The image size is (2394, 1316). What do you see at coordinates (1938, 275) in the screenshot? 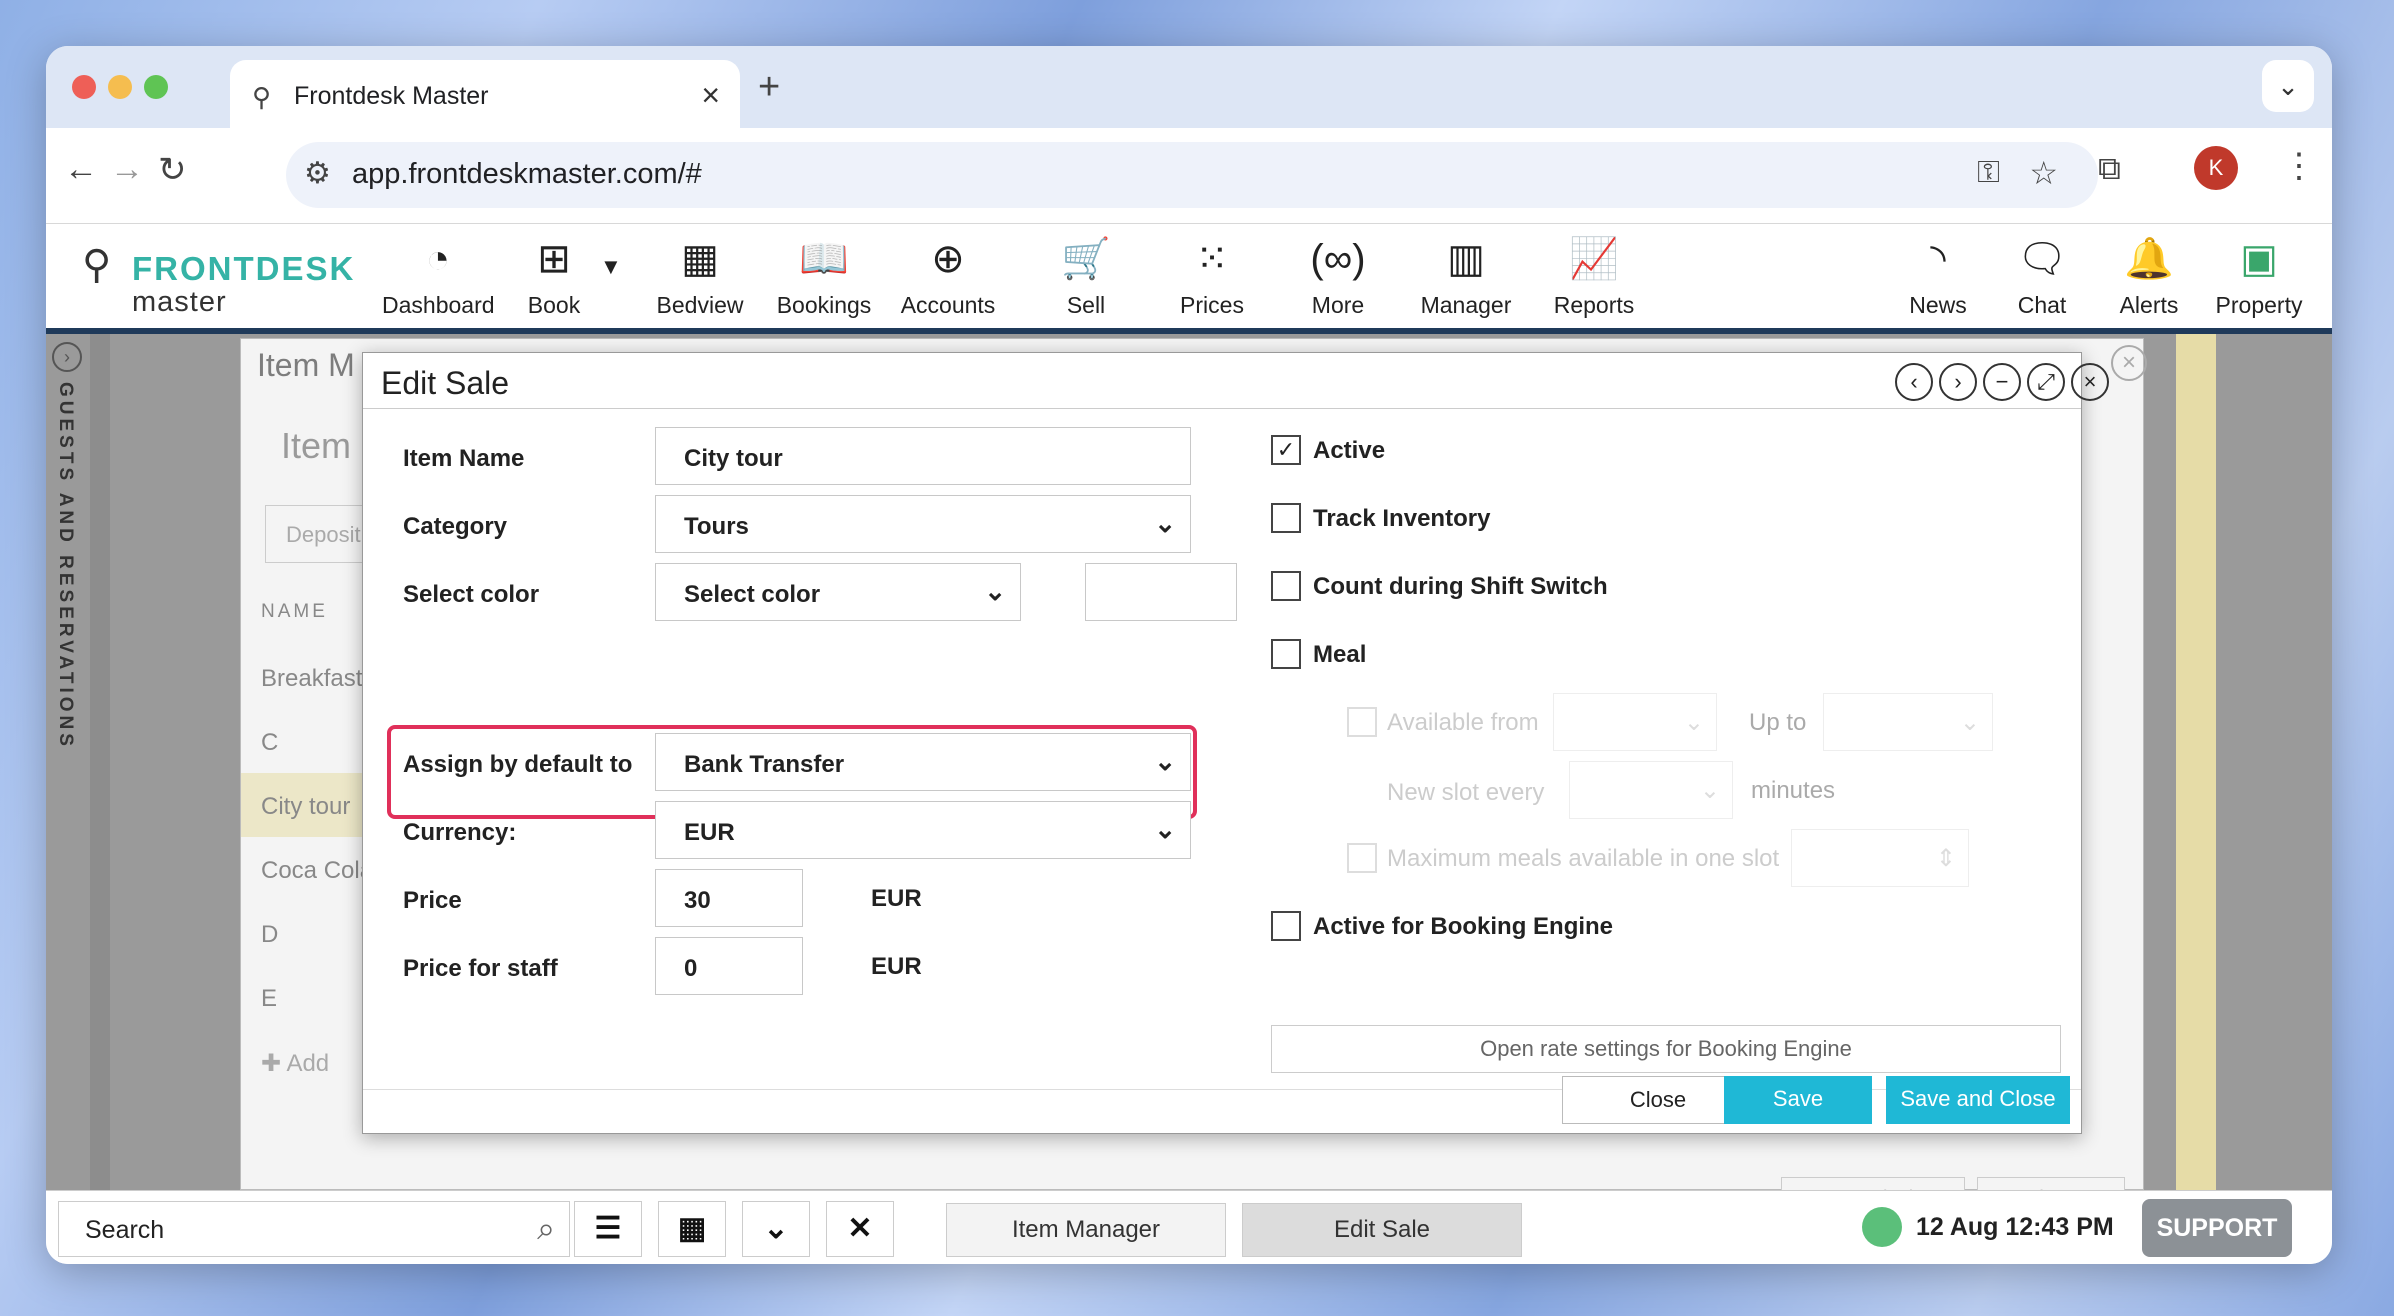
I see `toolbar-news: ◝ News` at bounding box center [1938, 275].